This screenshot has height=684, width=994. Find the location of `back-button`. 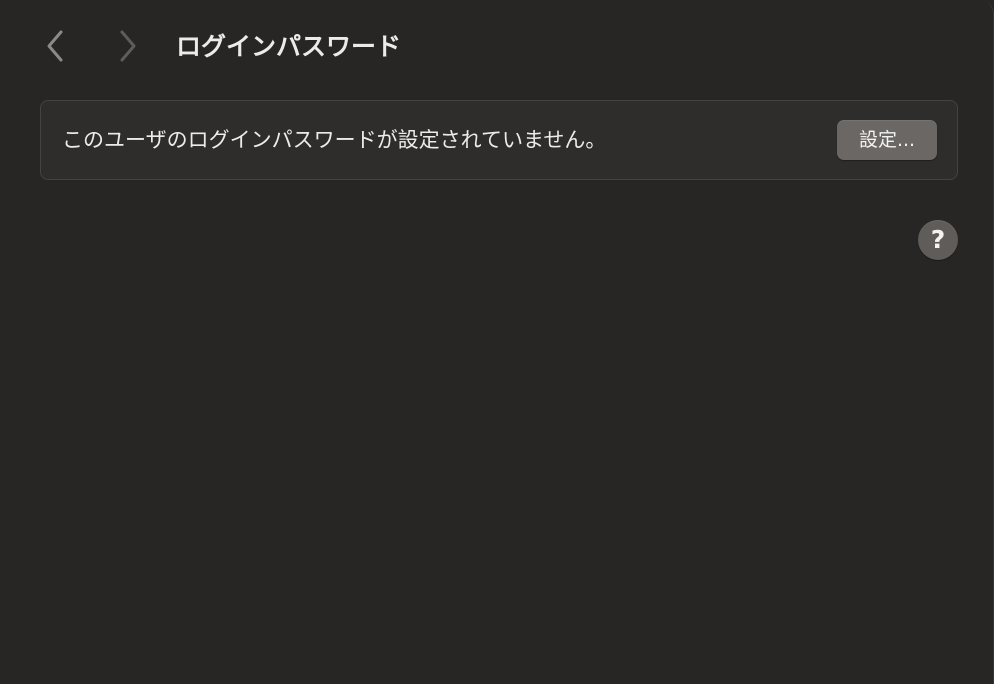

back-button is located at coordinates (56, 46).